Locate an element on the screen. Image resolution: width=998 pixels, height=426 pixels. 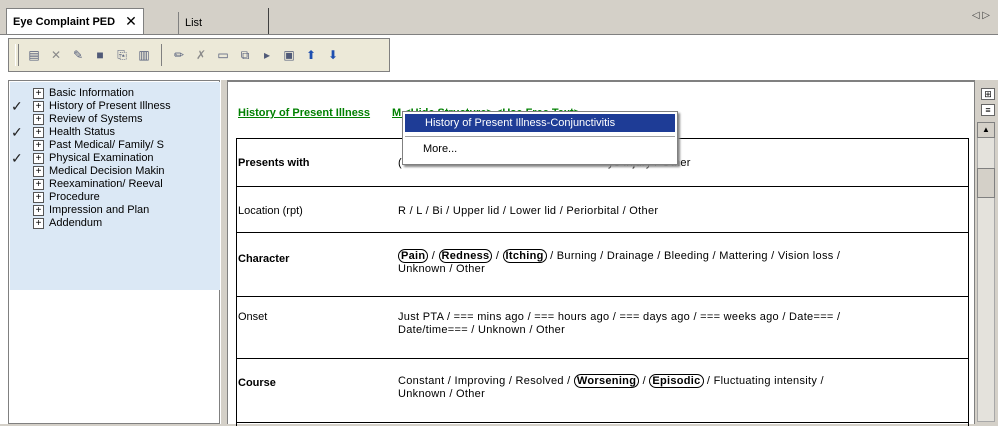
tree-item-label: Health Status is located at coordinates (82, 132).